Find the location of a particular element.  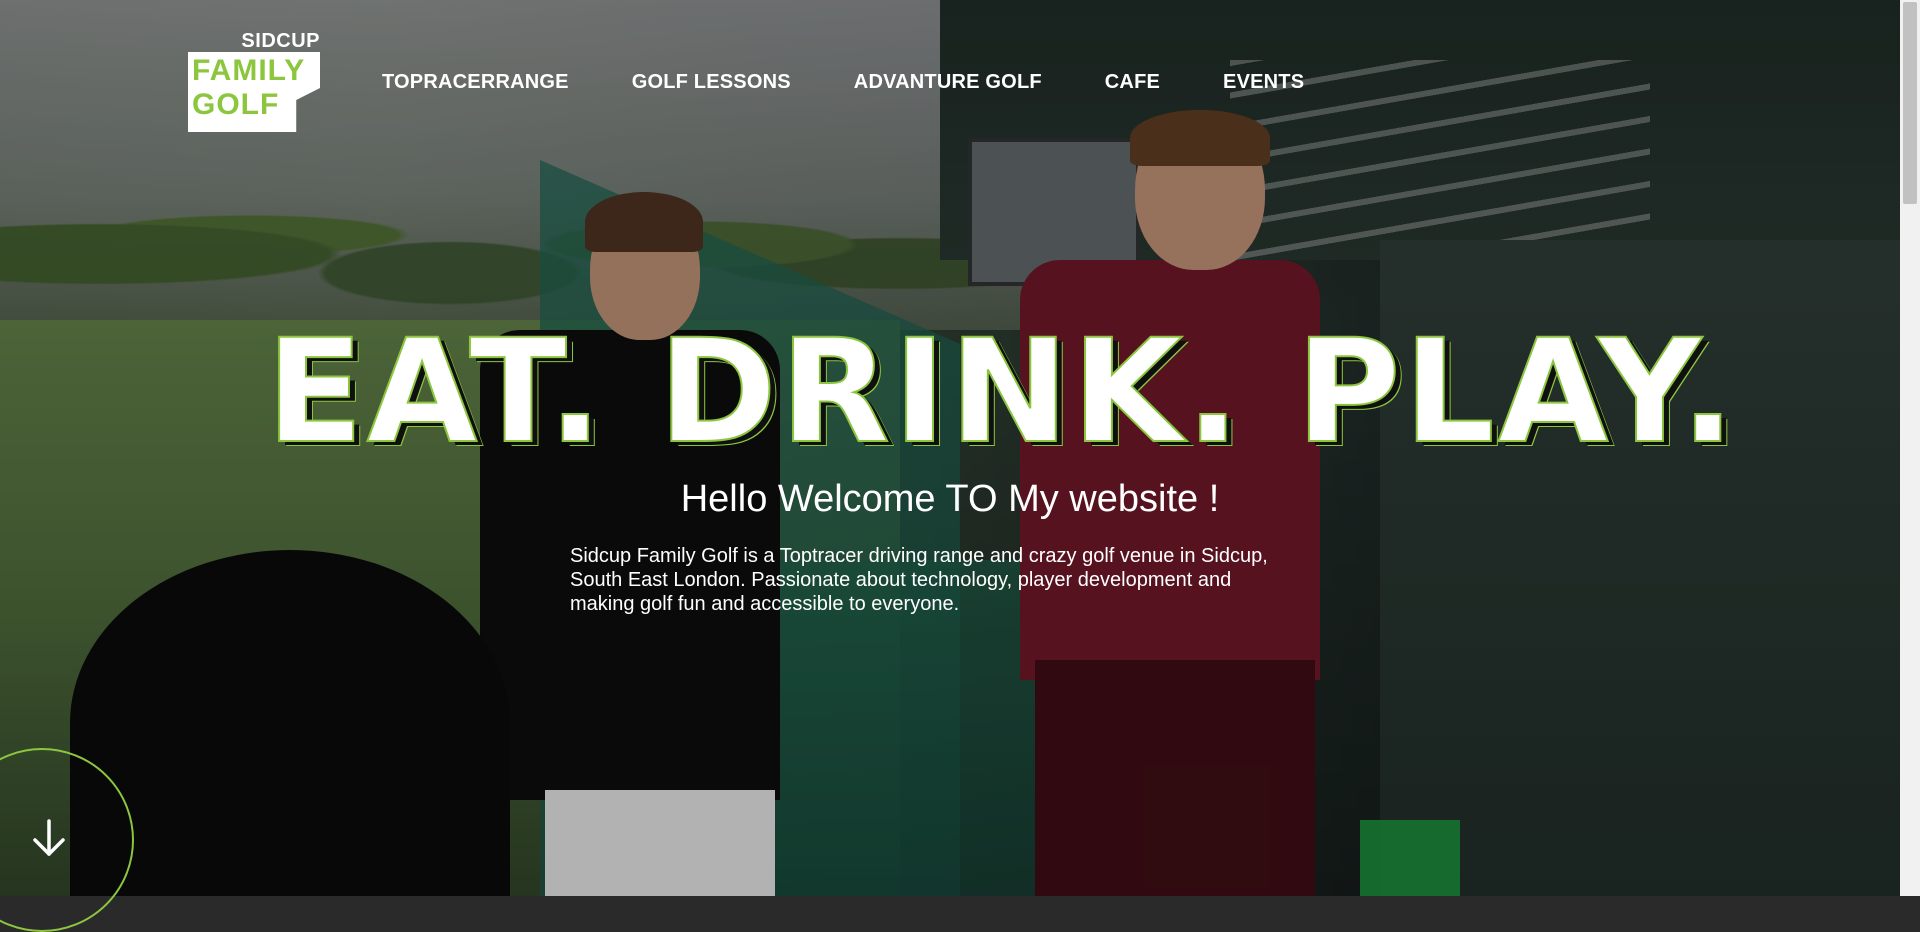

nav-golf-lessons: GOLF LESSONS is located at coordinates (711, 82).